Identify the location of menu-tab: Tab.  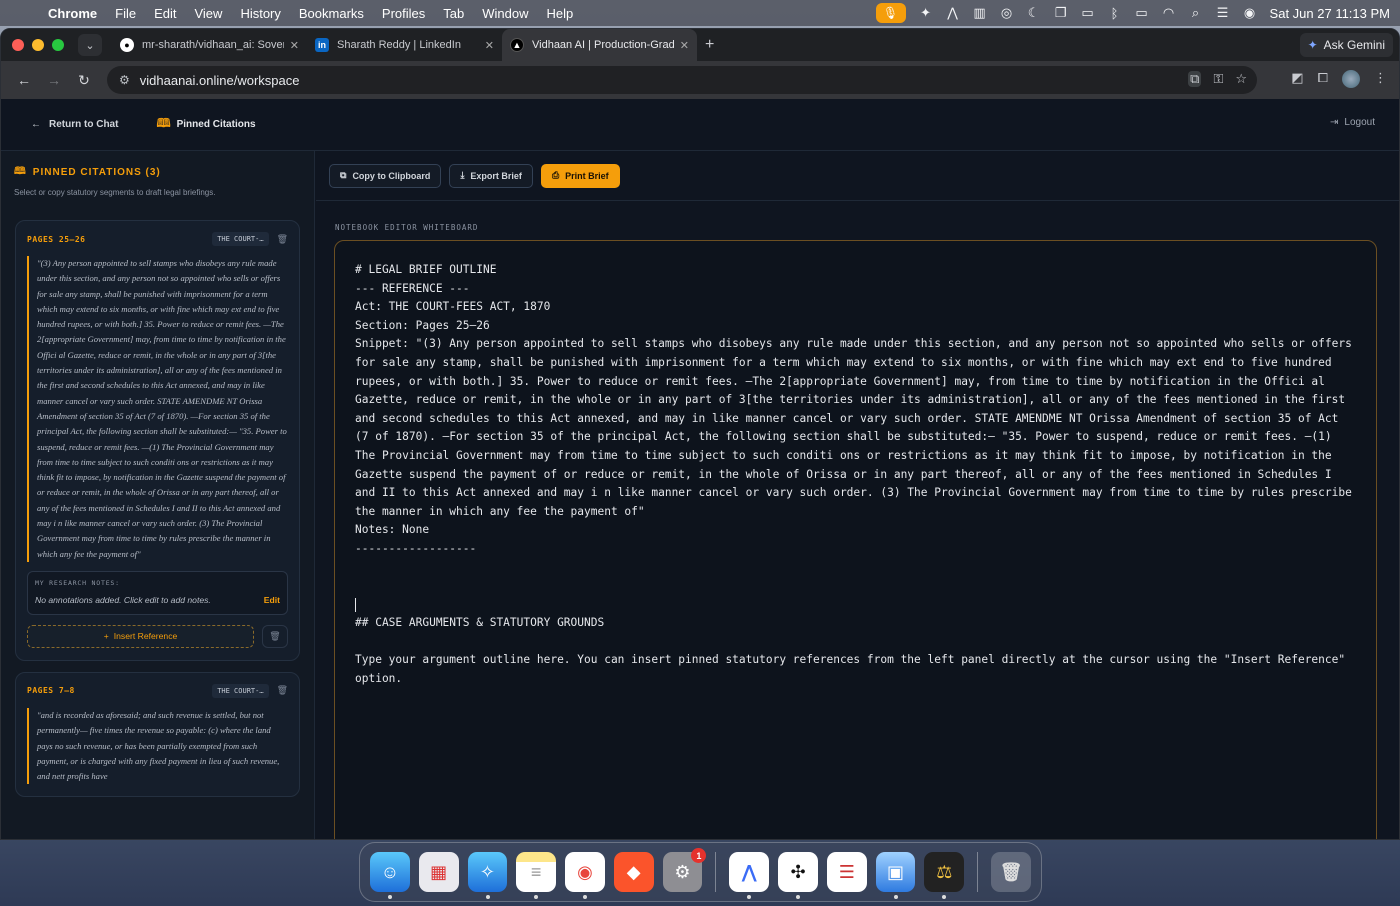
(453, 13).